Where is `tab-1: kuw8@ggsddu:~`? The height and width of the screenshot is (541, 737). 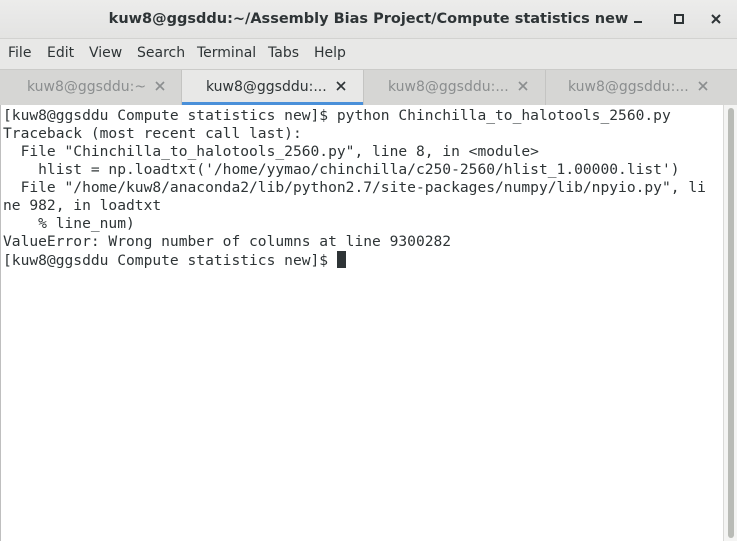
tab-1: kuw8@ggsddu:~ is located at coordinates (91, 87).